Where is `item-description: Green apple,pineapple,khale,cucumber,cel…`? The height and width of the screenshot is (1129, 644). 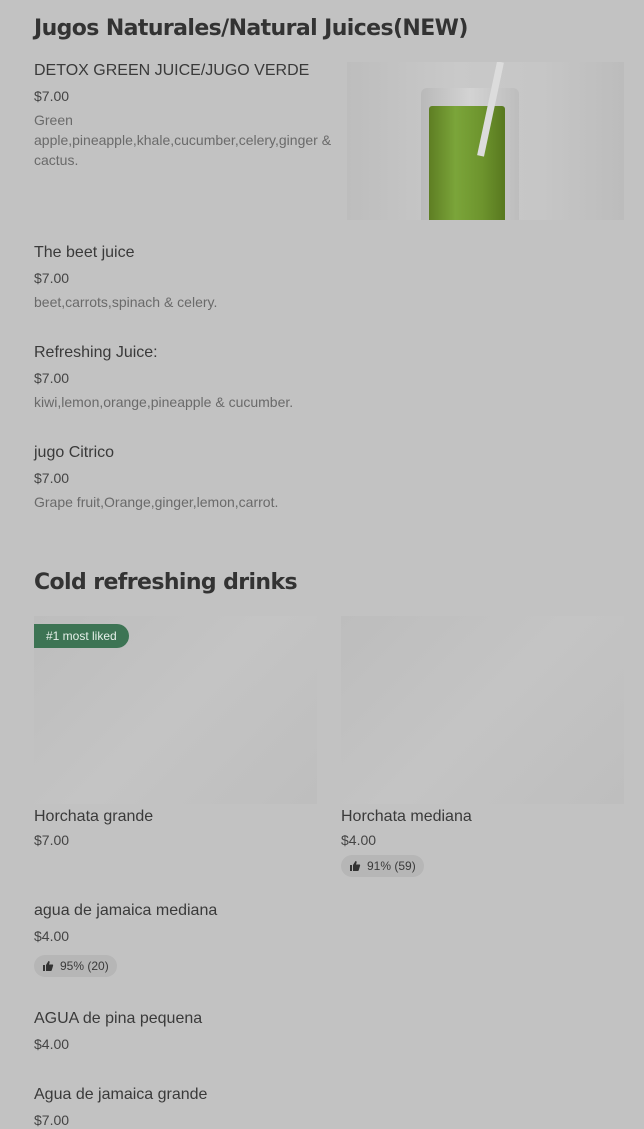
item-description: Green apple,pineapple,khale,cucumber,cel… is located at coordinates (183, 140).